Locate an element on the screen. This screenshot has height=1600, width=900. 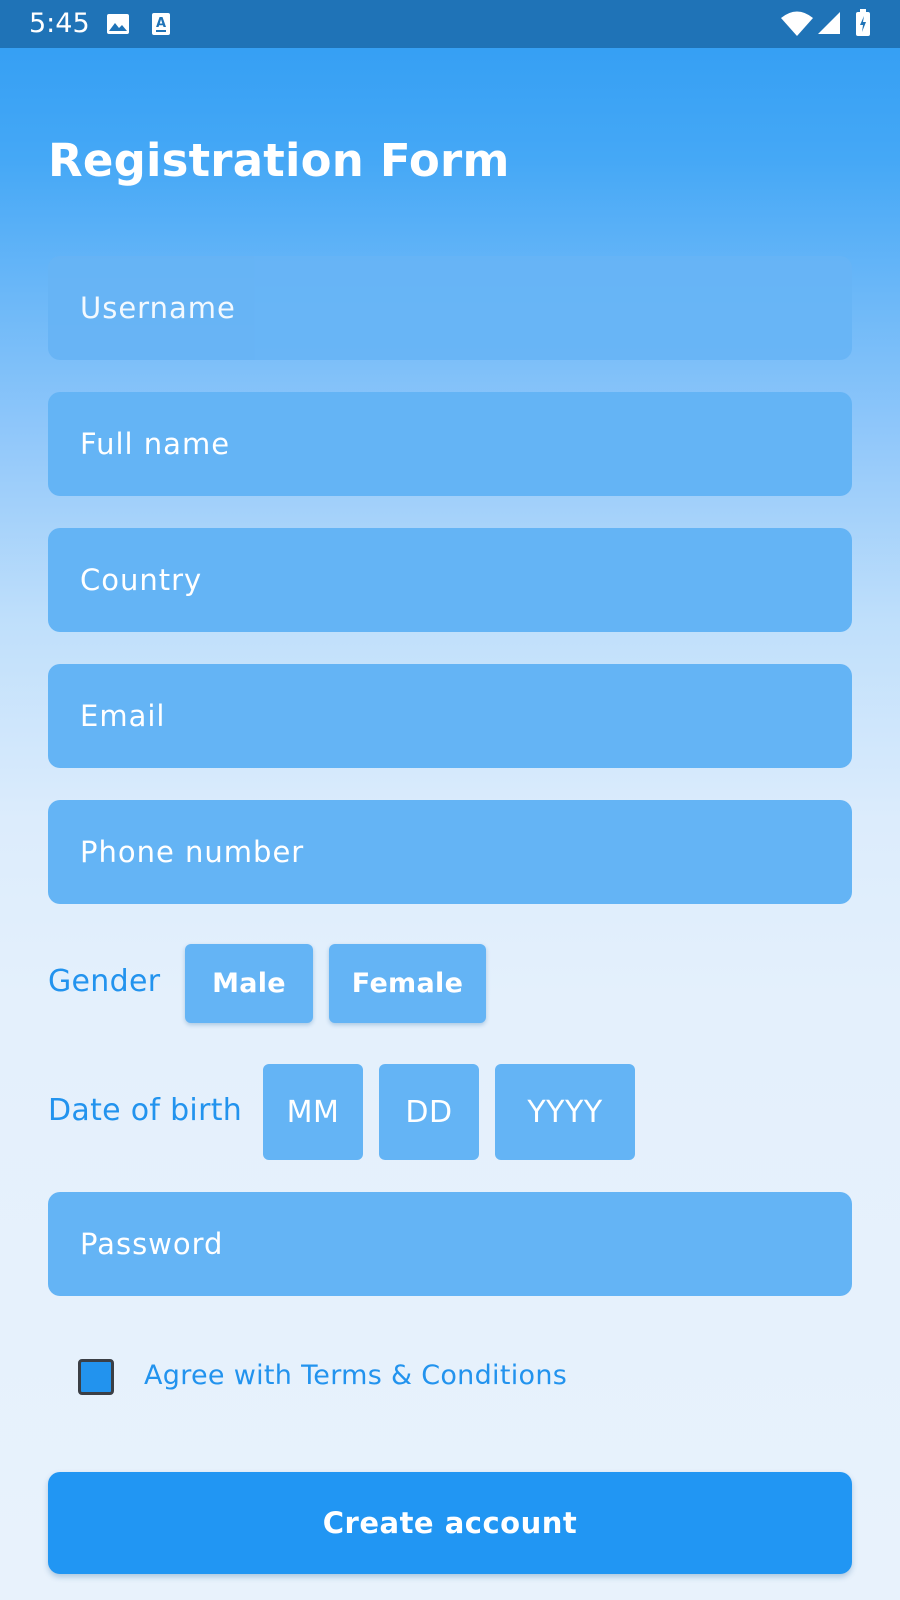
full-name-placeholder: Full name is located at coordinates (155, 444).